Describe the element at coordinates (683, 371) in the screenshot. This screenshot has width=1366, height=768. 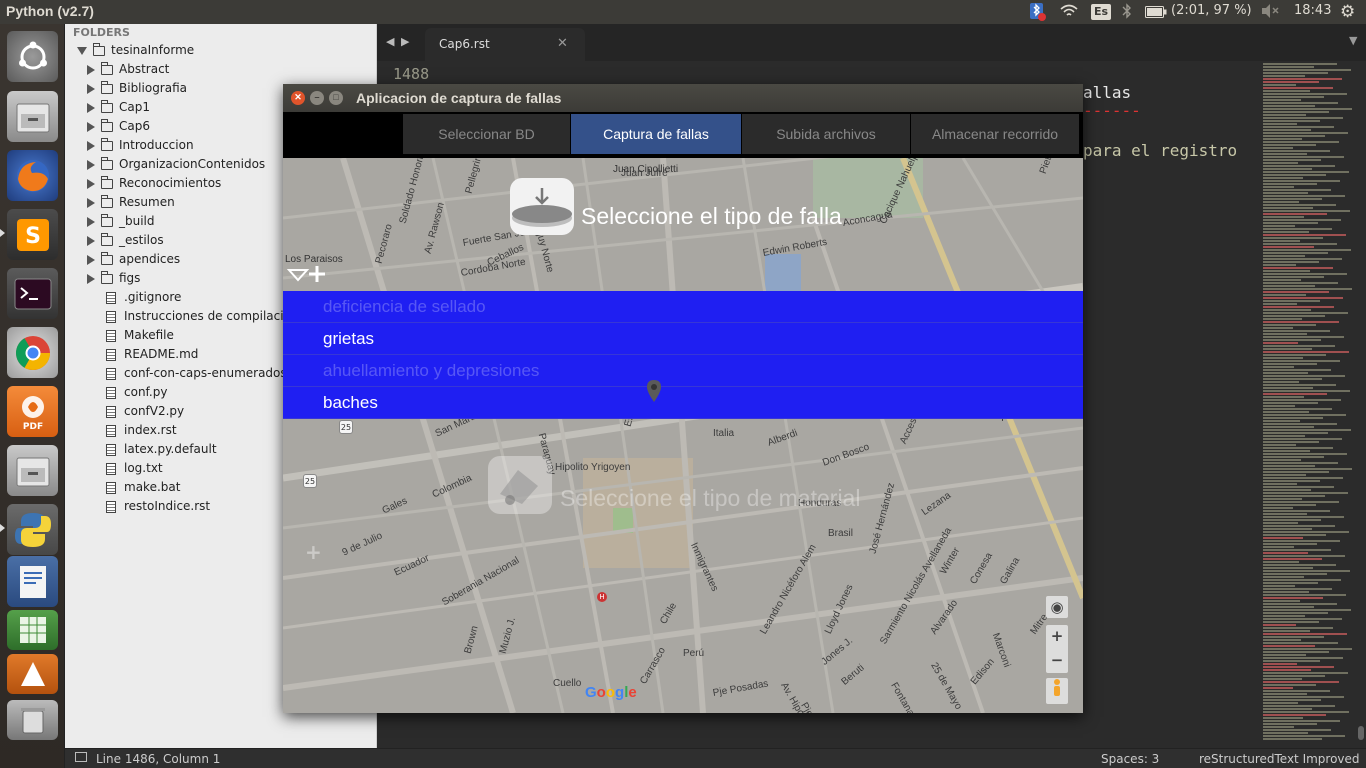
I see `falla-option-ahuellamiento: ahuellamiento y depresiones` at that location.